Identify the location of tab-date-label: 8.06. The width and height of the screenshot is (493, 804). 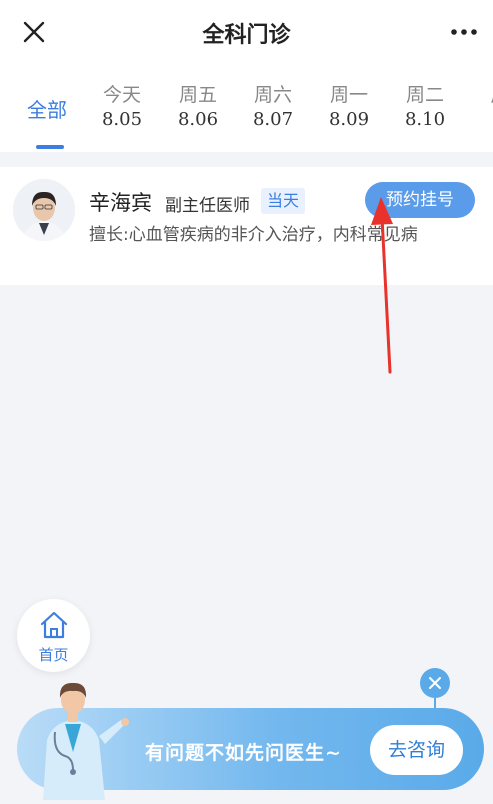
(198, 119).